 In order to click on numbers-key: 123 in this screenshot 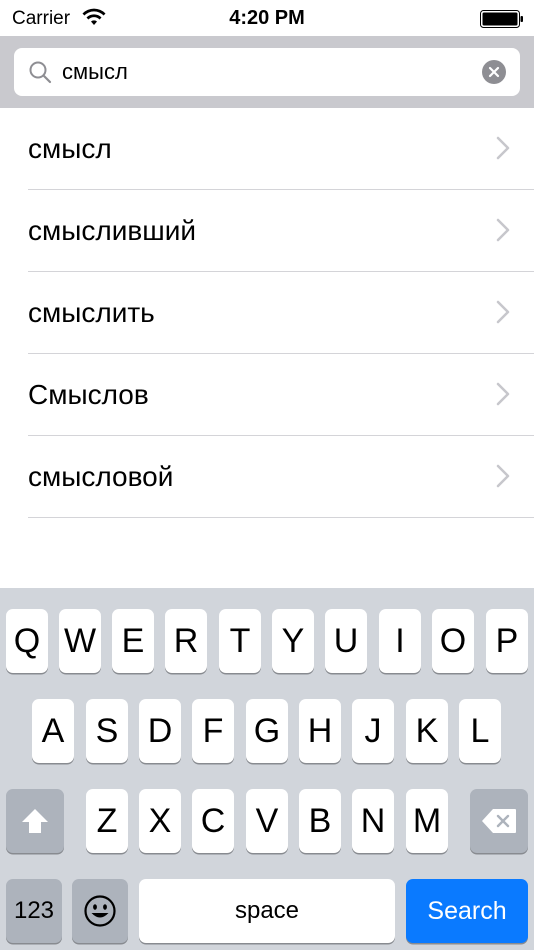, I will do `click(34, 911)`.